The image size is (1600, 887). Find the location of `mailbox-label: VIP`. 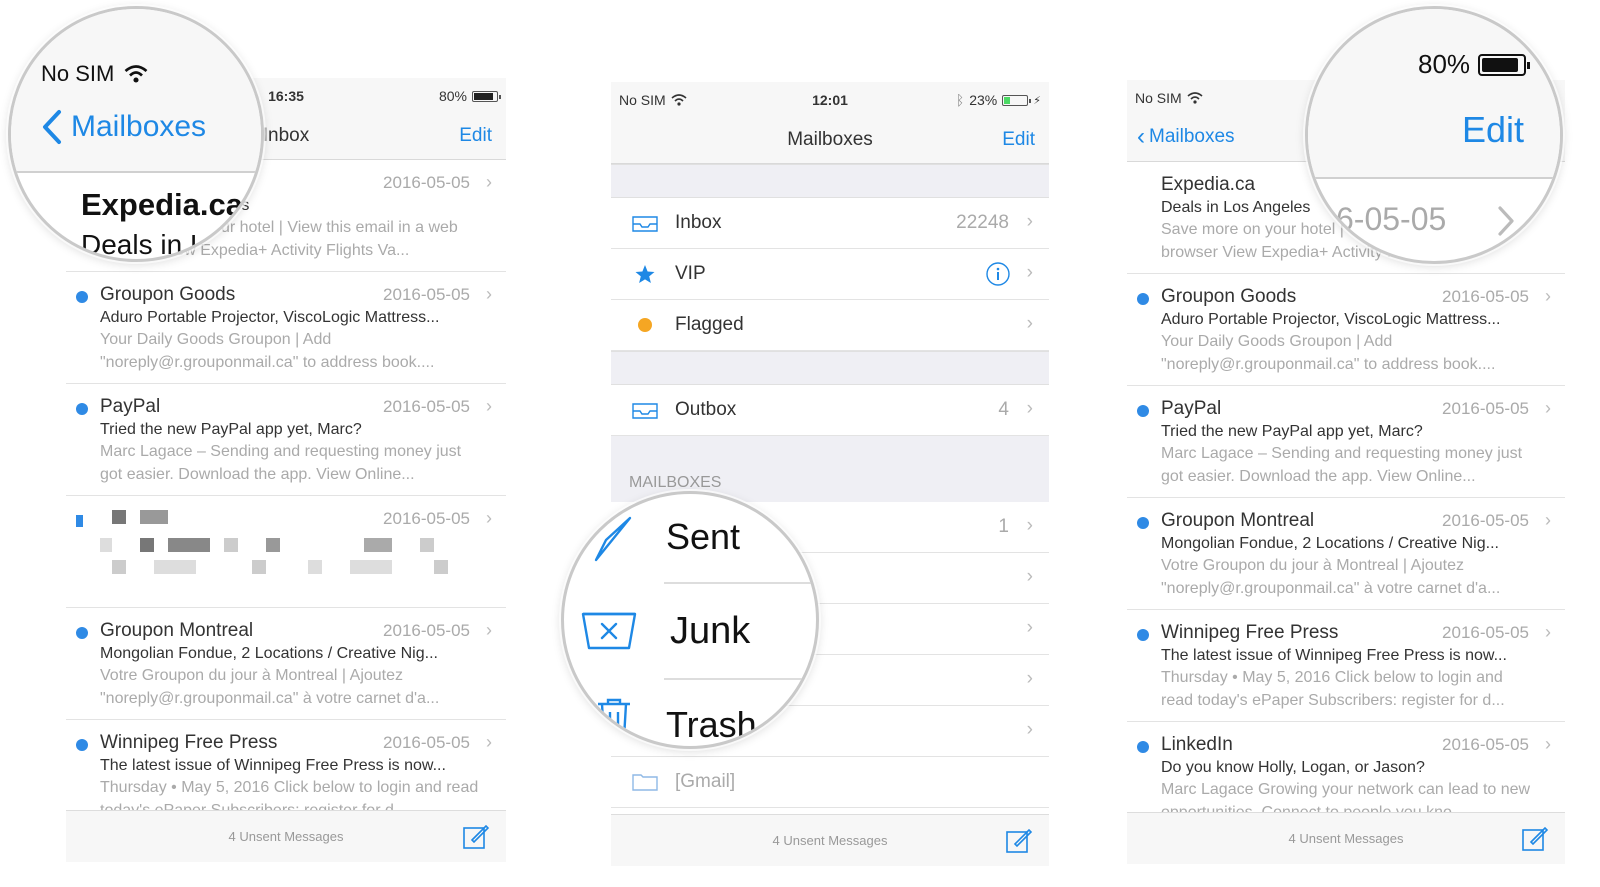

mailbox-label: VIP is located at coordinates (690, 273).